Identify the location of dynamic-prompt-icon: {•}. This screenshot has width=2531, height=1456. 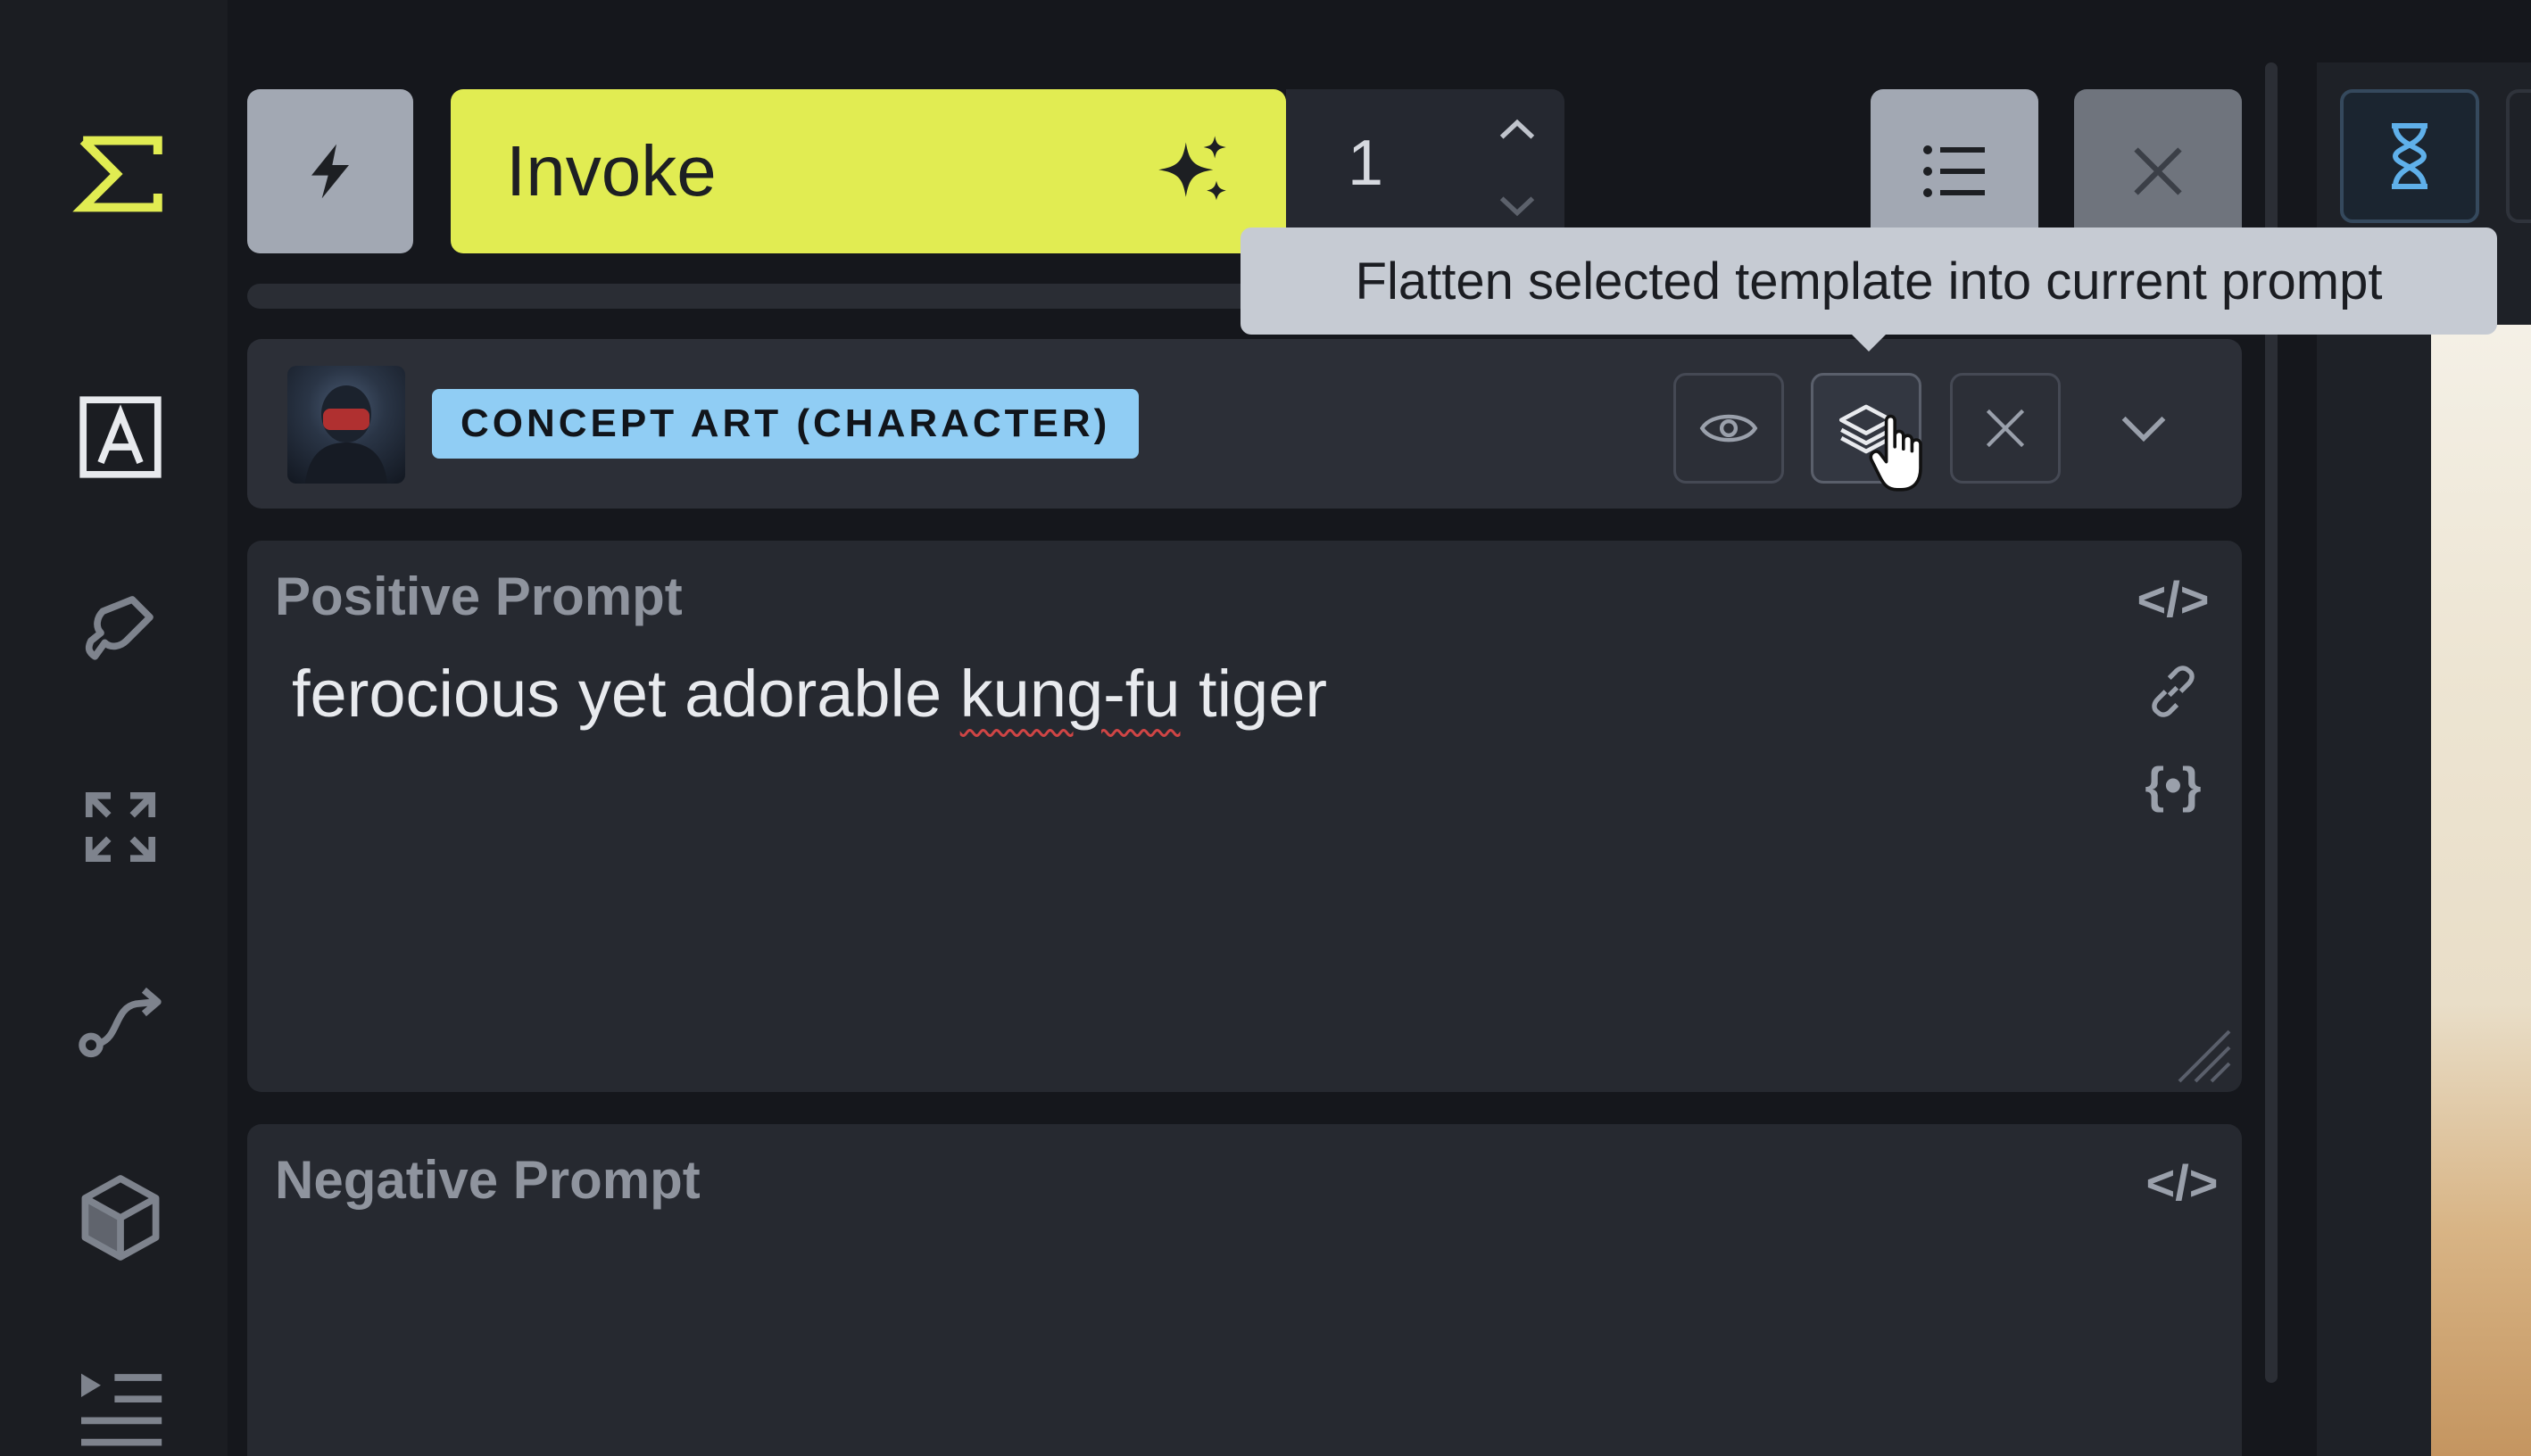
(2173, 784).